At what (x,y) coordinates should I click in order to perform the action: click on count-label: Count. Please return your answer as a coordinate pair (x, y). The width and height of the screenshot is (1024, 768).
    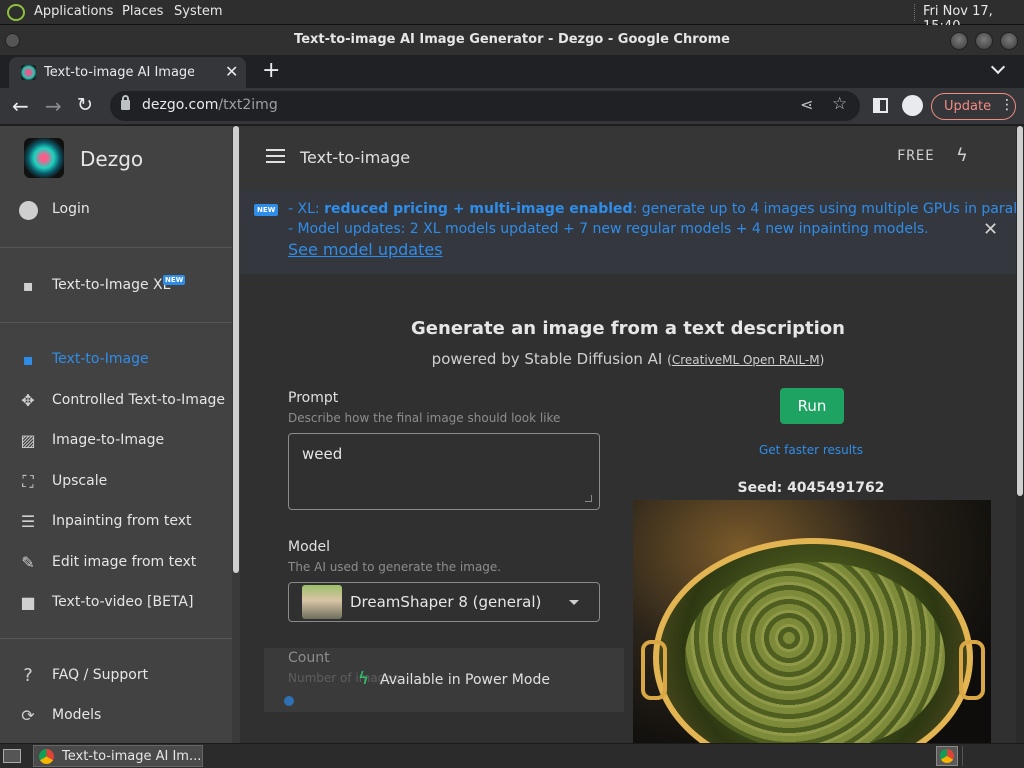
    Looking at the image, I should click on (309, 658).